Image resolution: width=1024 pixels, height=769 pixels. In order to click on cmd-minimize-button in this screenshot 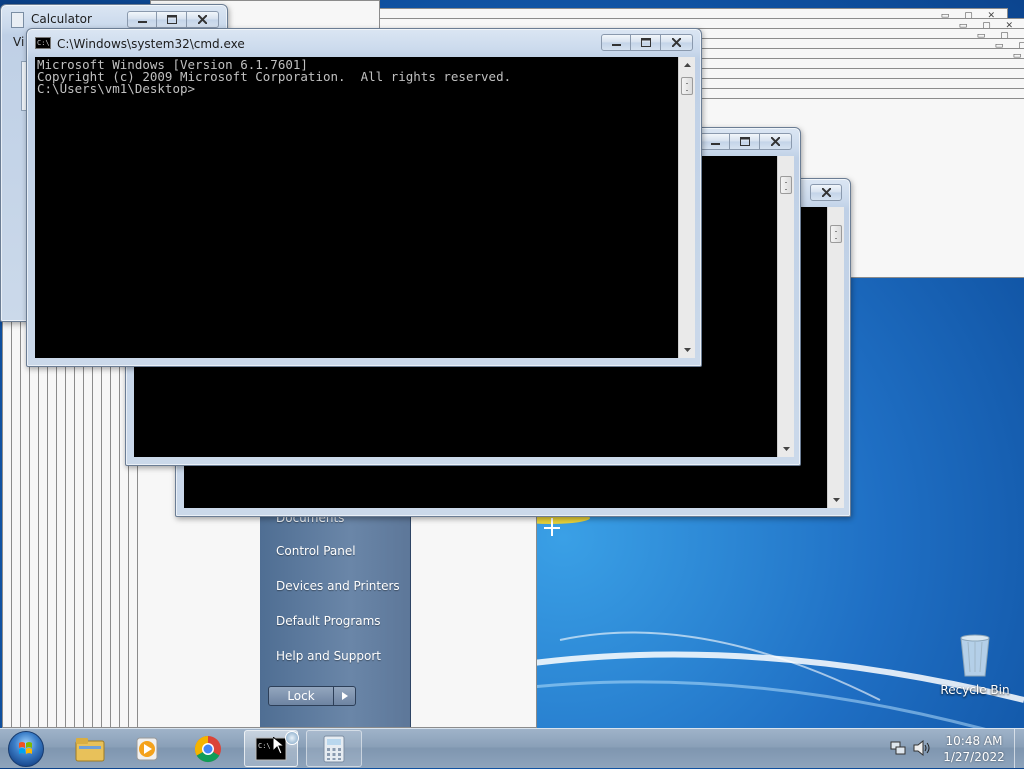, I will do `click(616, 42)`.